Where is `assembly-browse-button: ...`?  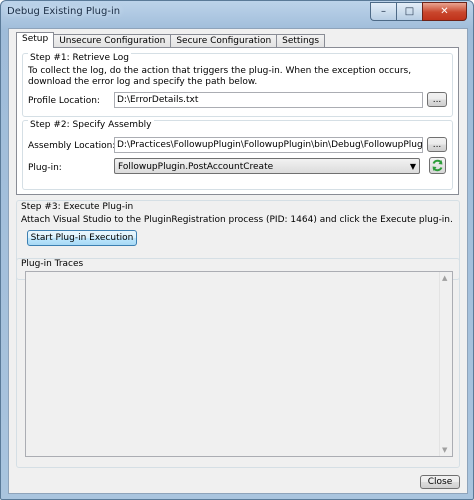
assembly-browse-button: ... is located at coordinates (437, 144).